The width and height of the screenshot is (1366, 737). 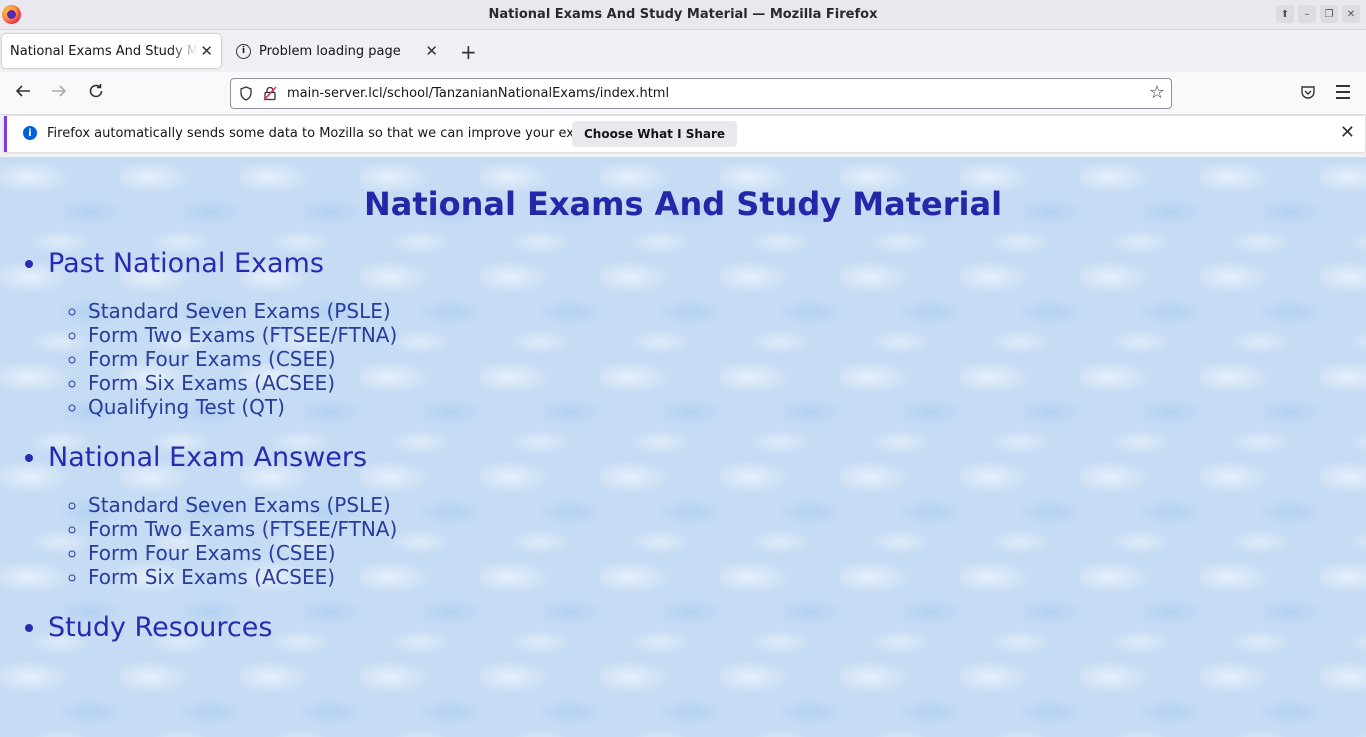 What do you see at coordinates (59, 91) in the screenshot?
I see `arrow-right-icon` at bounding box center [59, 91].